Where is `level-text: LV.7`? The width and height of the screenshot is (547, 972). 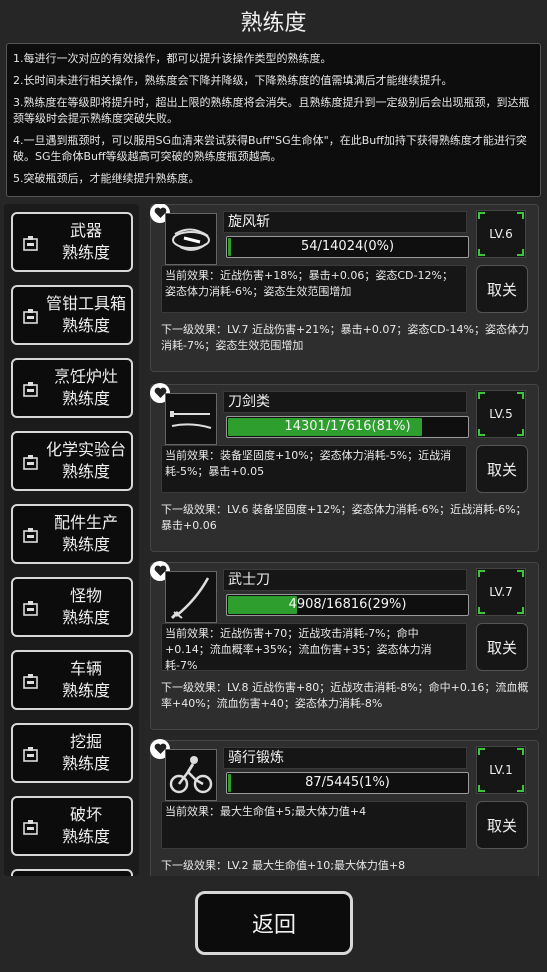
level-text: LV.7 is located at coordinates (501, 592).